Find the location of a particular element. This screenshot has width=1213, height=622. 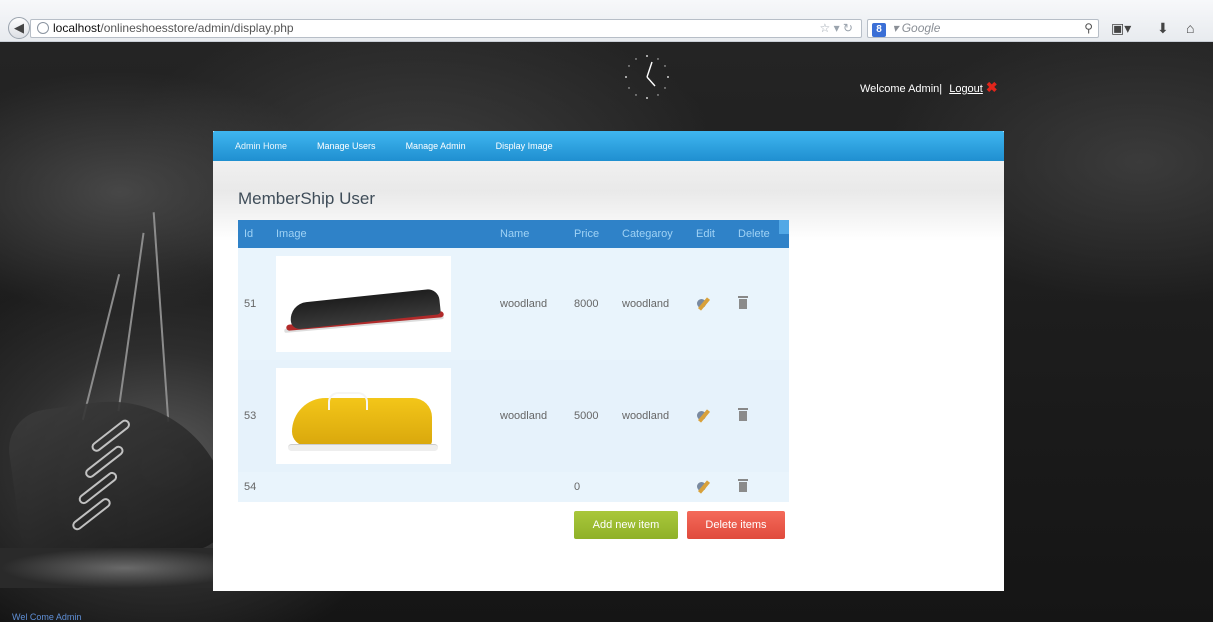

col-name: Name is located at coordinates (515, 234).